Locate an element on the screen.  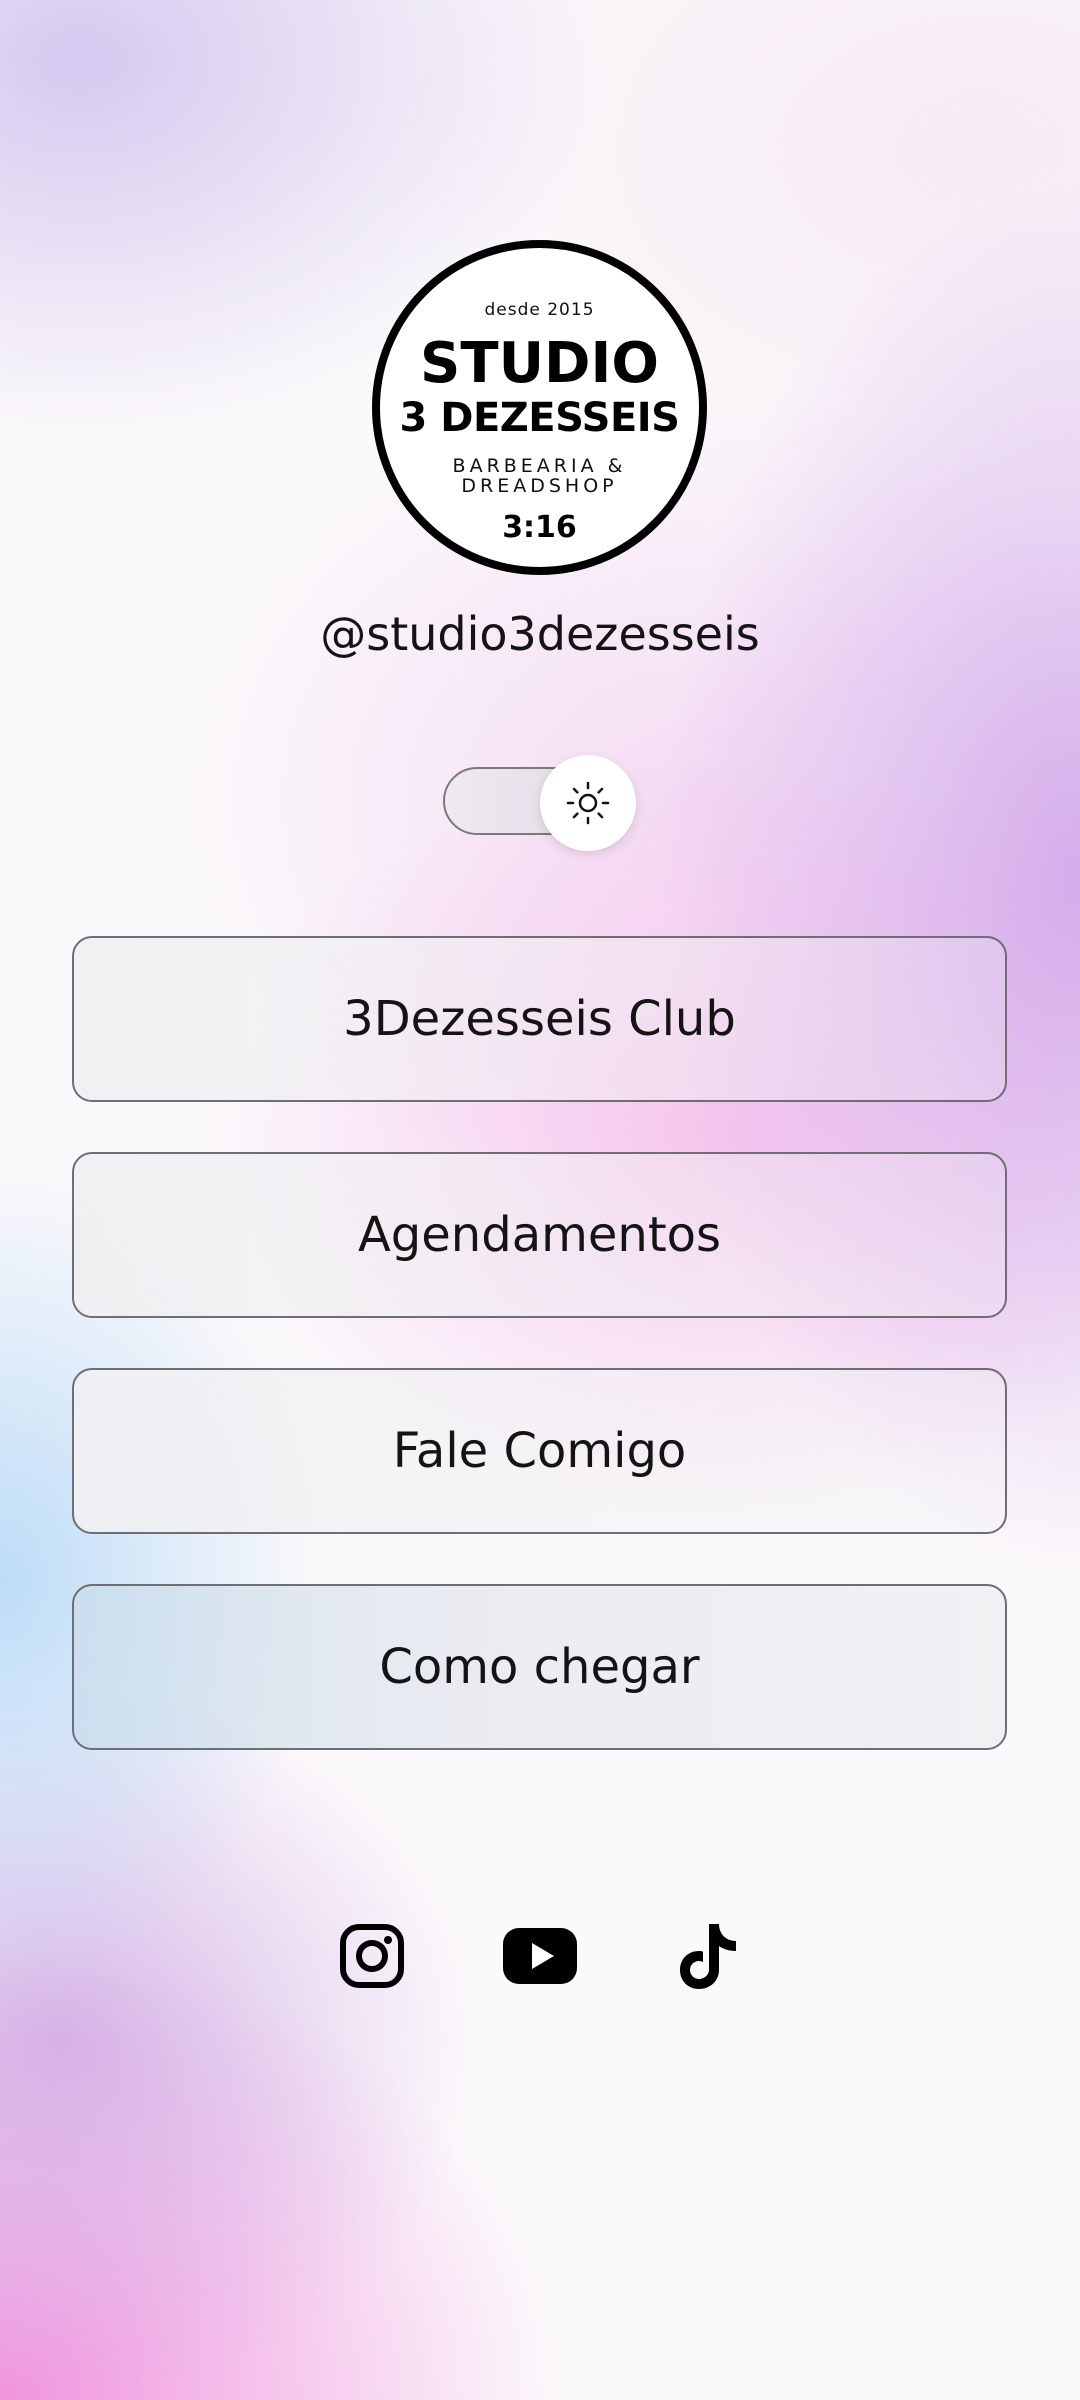
profile-handle: @studio3dezesseis is located at coordinates (540, 634).